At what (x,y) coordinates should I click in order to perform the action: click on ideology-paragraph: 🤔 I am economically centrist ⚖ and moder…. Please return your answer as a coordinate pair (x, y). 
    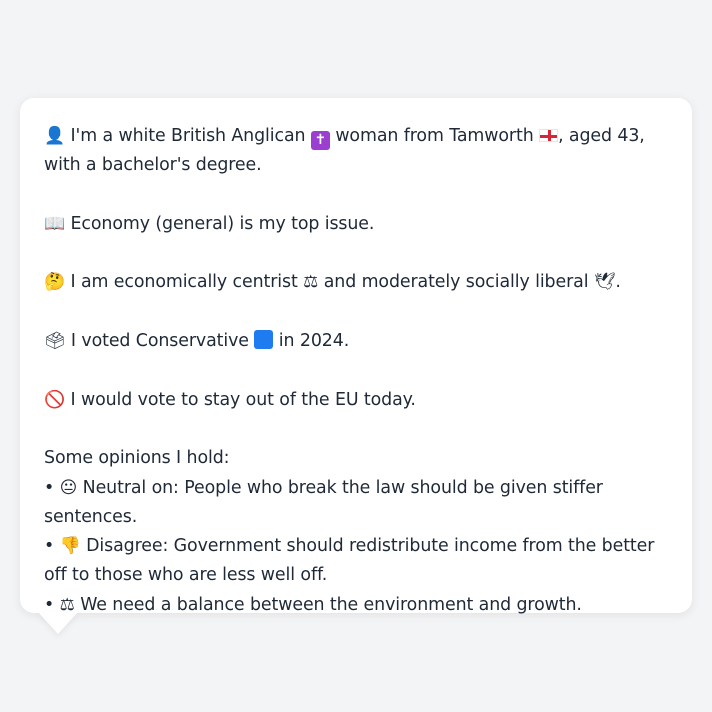
    Looking at the image, I should click on (356, 282).